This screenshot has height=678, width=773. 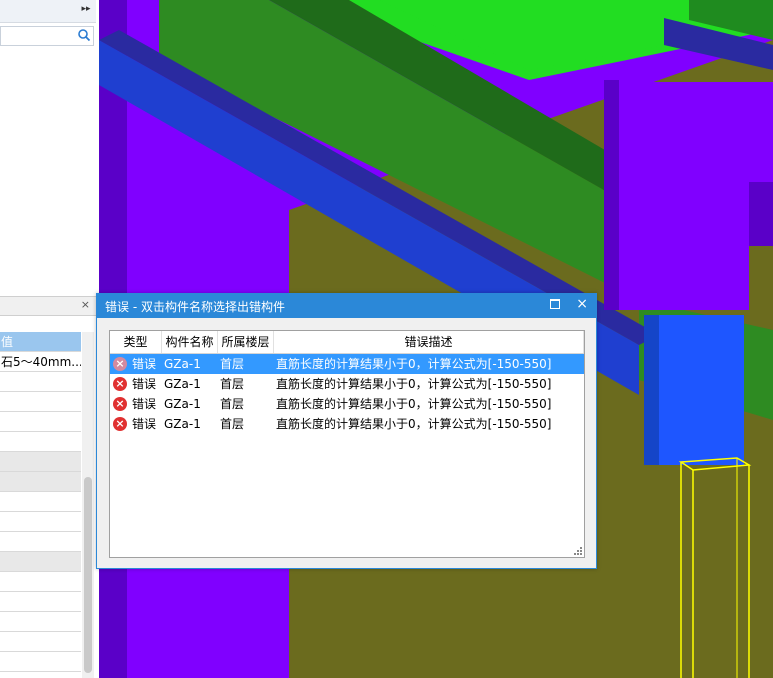 I want to click on column-header-floor: 所属楼层, so click(x=246, y=342).